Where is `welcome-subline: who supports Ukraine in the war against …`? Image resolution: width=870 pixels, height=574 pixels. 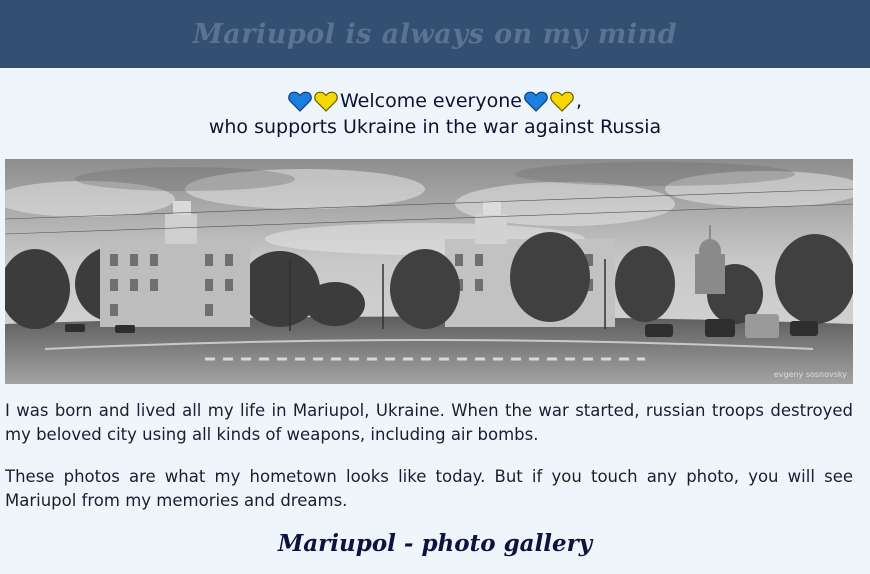
welcome-subline: who supports Ukraine in the war against … is located at coordinates (435, 127).